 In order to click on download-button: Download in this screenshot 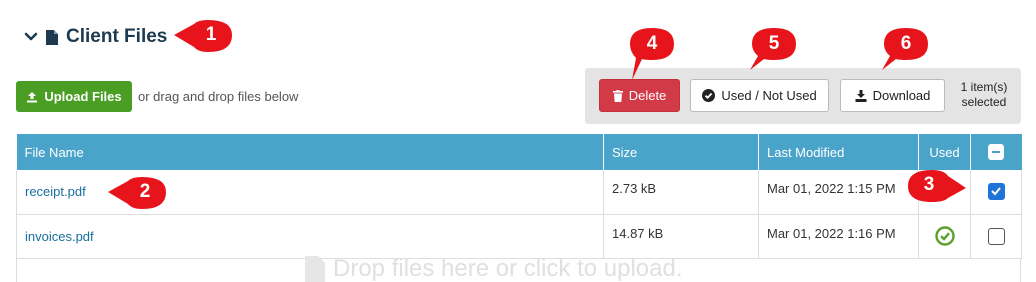, I will do `click(892, 95)`.